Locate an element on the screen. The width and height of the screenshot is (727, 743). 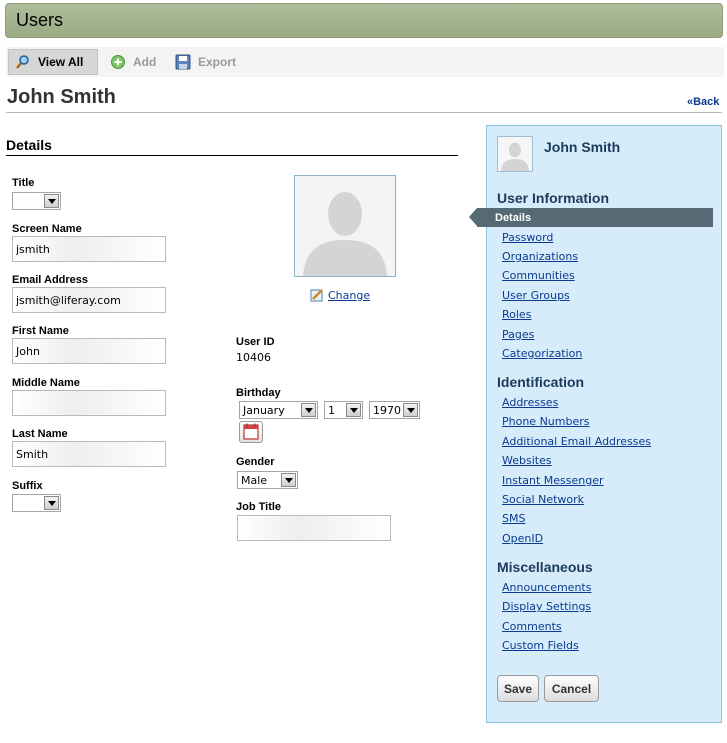
user-id-label: User ID is located at coordinates (255, 342).